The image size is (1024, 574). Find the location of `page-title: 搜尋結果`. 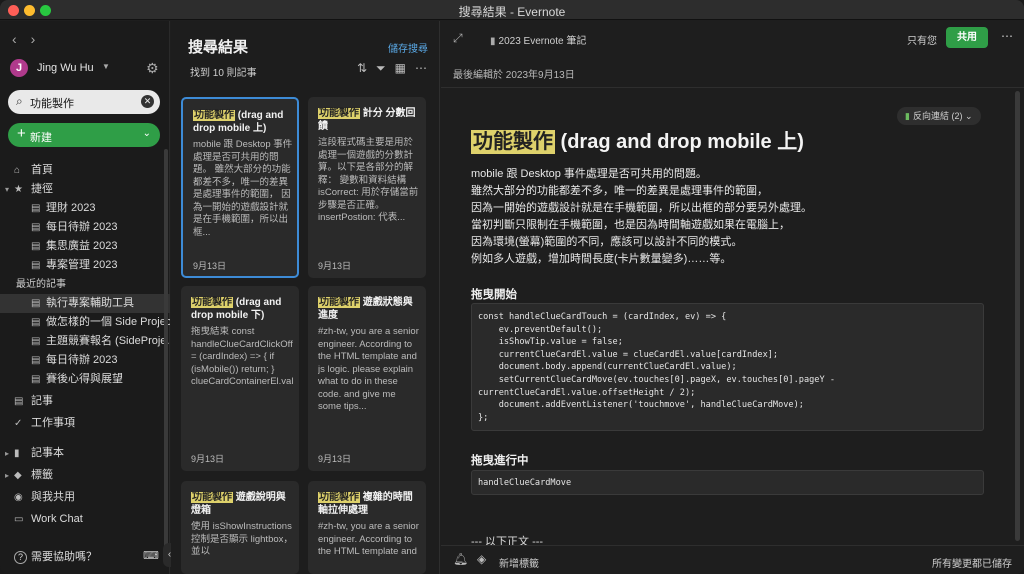

page-title: 搜尋結果 is located at coordinates (218, 47).